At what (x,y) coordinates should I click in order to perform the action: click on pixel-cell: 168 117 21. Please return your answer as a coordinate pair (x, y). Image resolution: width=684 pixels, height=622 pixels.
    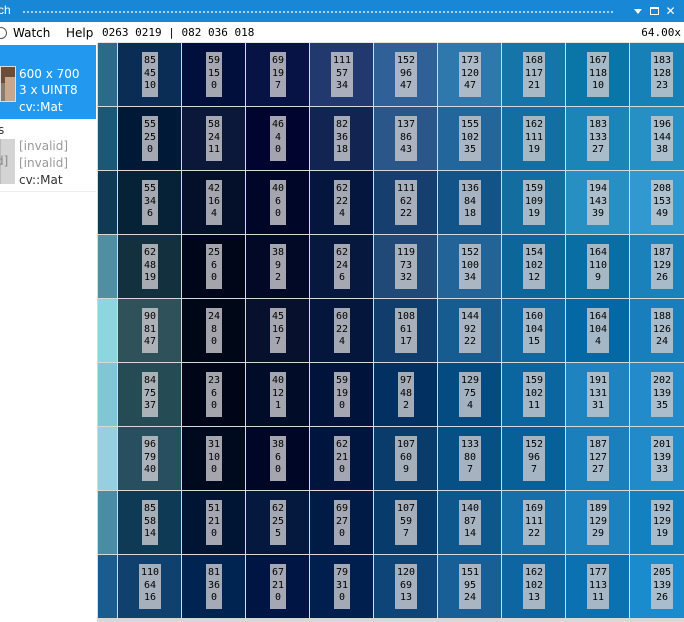
    Looking at the image, I should click on (533, 74).